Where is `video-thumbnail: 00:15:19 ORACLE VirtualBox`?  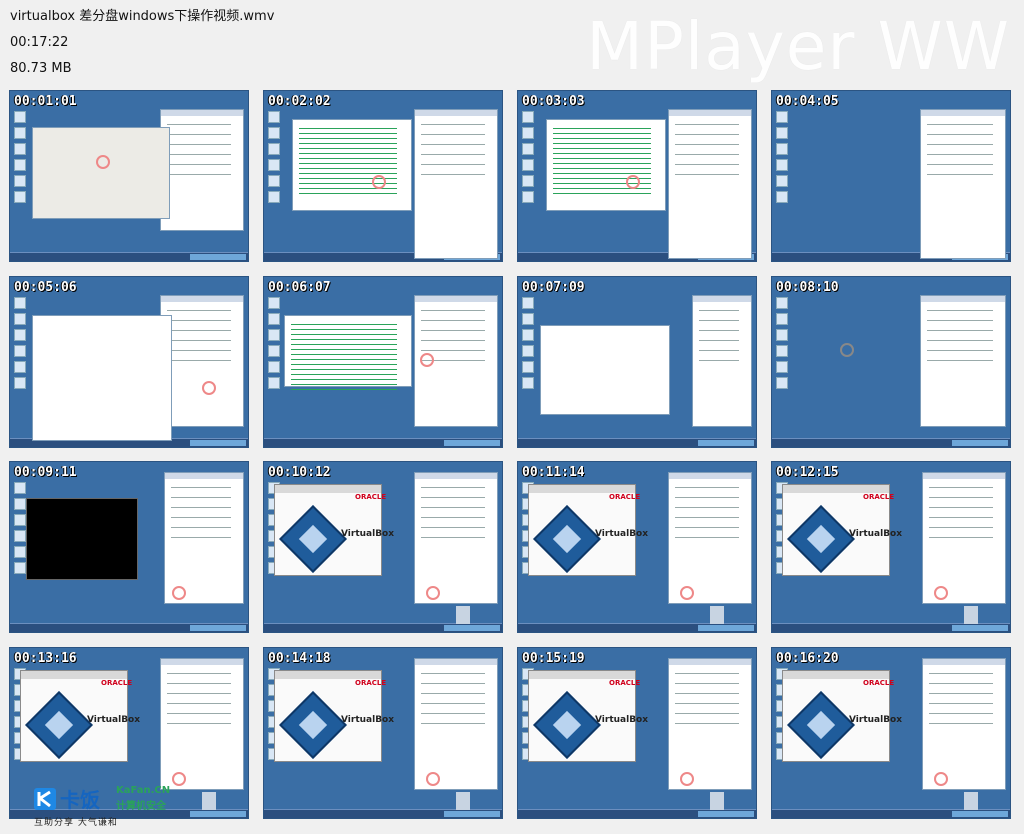 video-thumbnail: 00:15:19 ORACLE VirtualBox is located at coordinates (637, 733).